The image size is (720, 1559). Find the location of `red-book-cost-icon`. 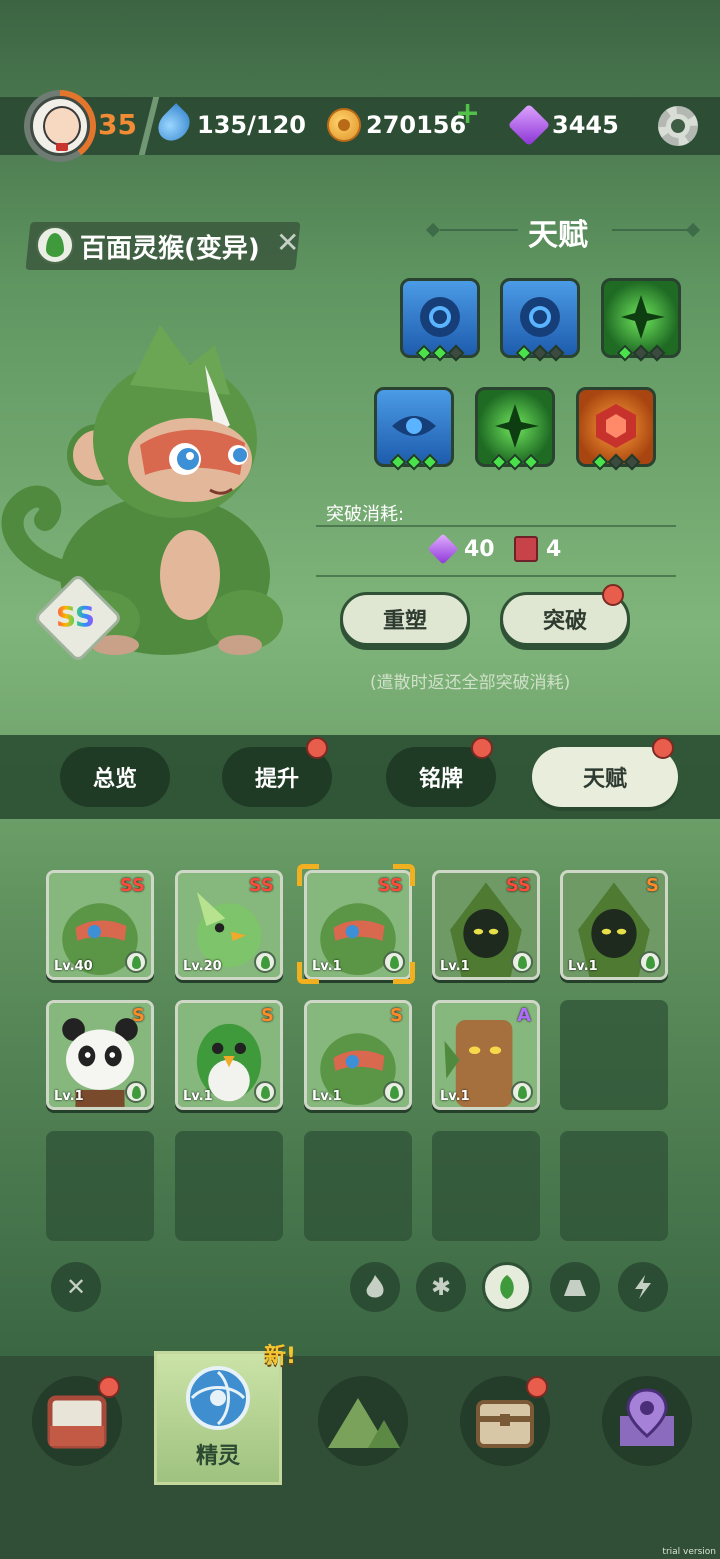

red-book-cost-icon is located at coordinates (526, 549).